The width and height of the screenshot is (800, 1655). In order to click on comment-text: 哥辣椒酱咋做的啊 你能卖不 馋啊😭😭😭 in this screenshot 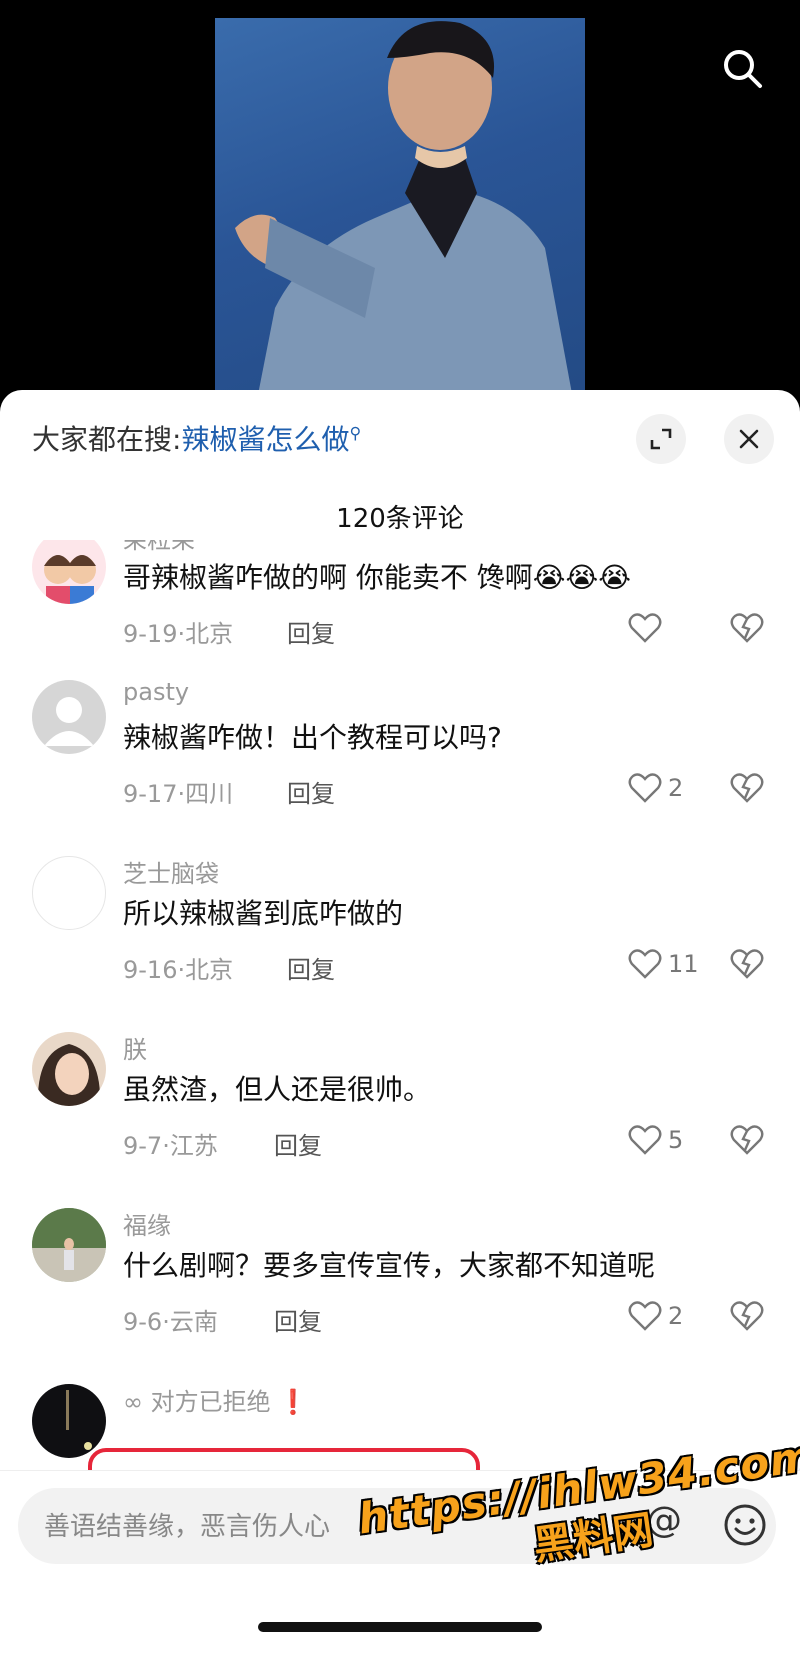, I will do `click(377, 577)`.